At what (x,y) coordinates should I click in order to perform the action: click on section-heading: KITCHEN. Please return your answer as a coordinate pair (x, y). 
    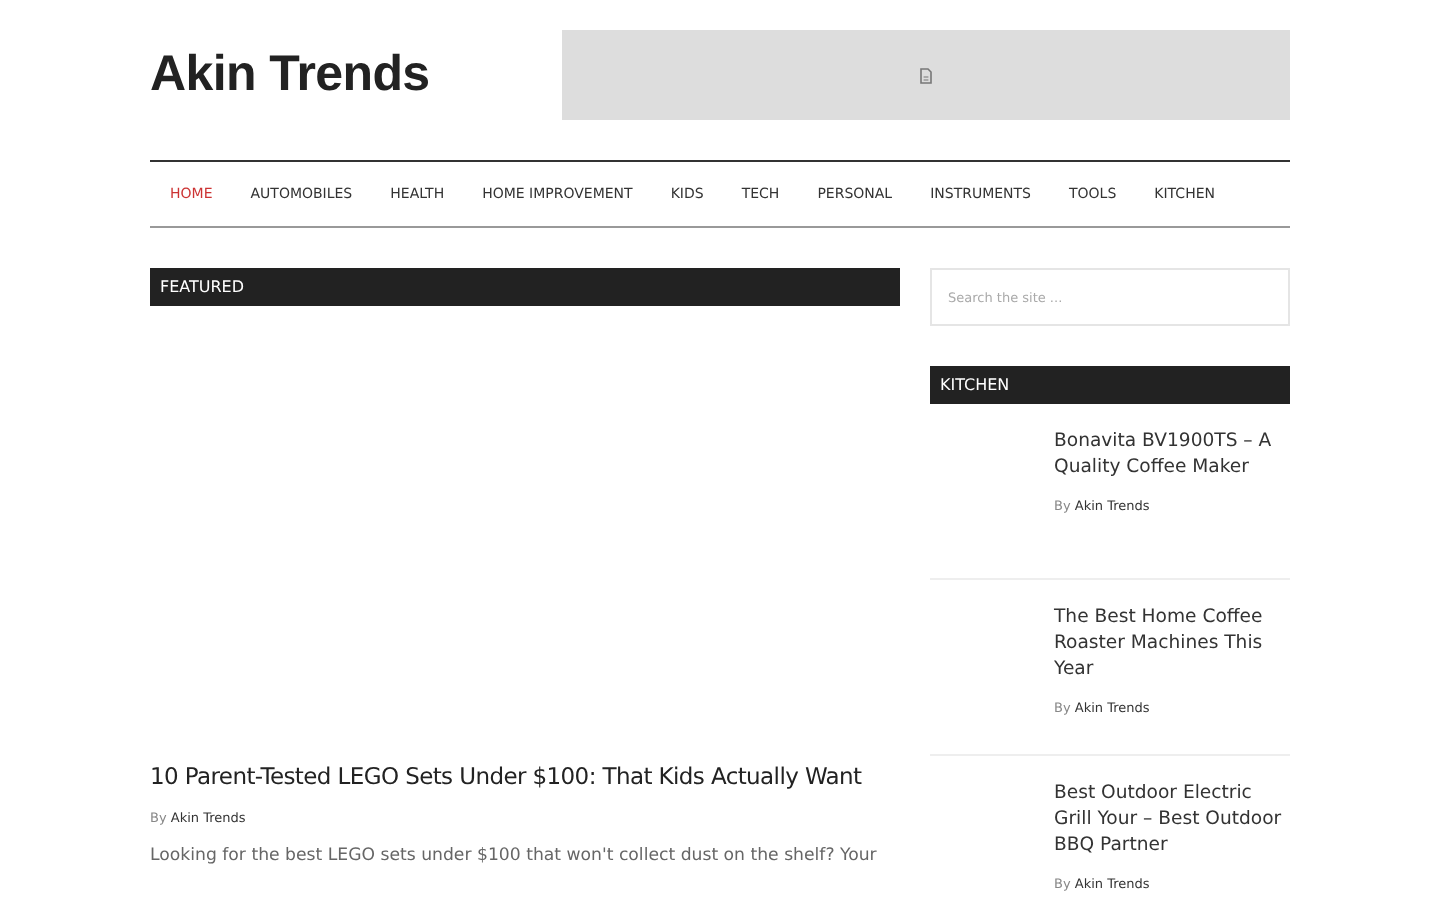
    Looking at the image, I should click on (1110, 385).